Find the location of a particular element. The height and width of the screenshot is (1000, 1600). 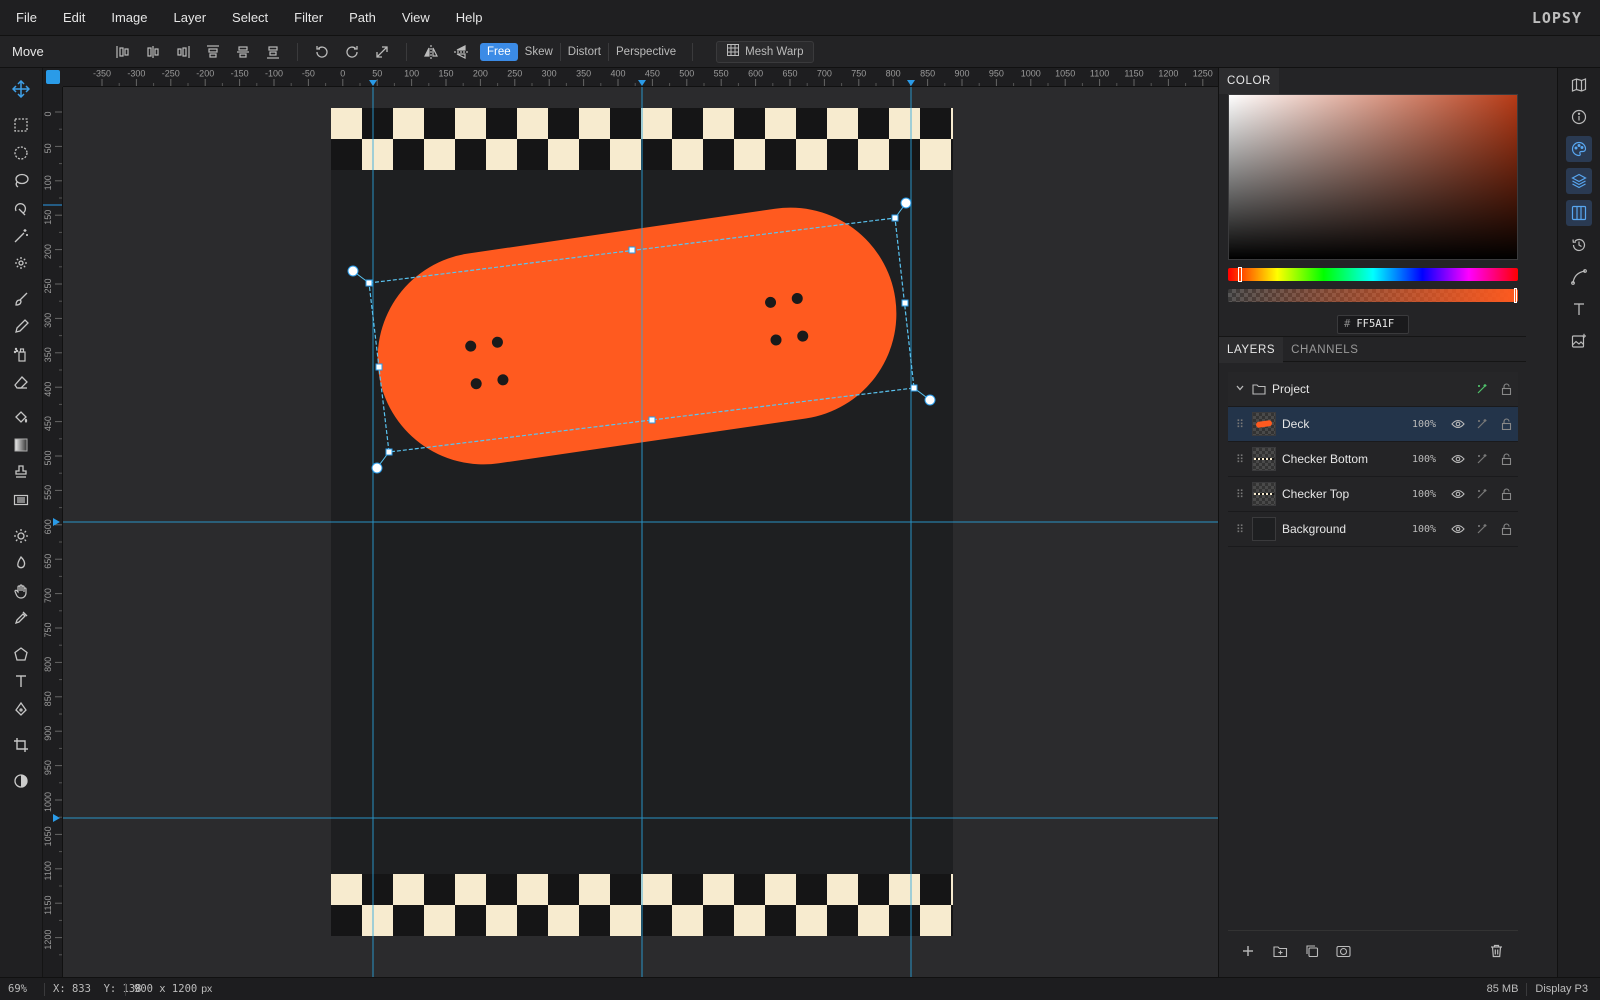

layer-group-project: Project is located at coordinates (1373, 389).